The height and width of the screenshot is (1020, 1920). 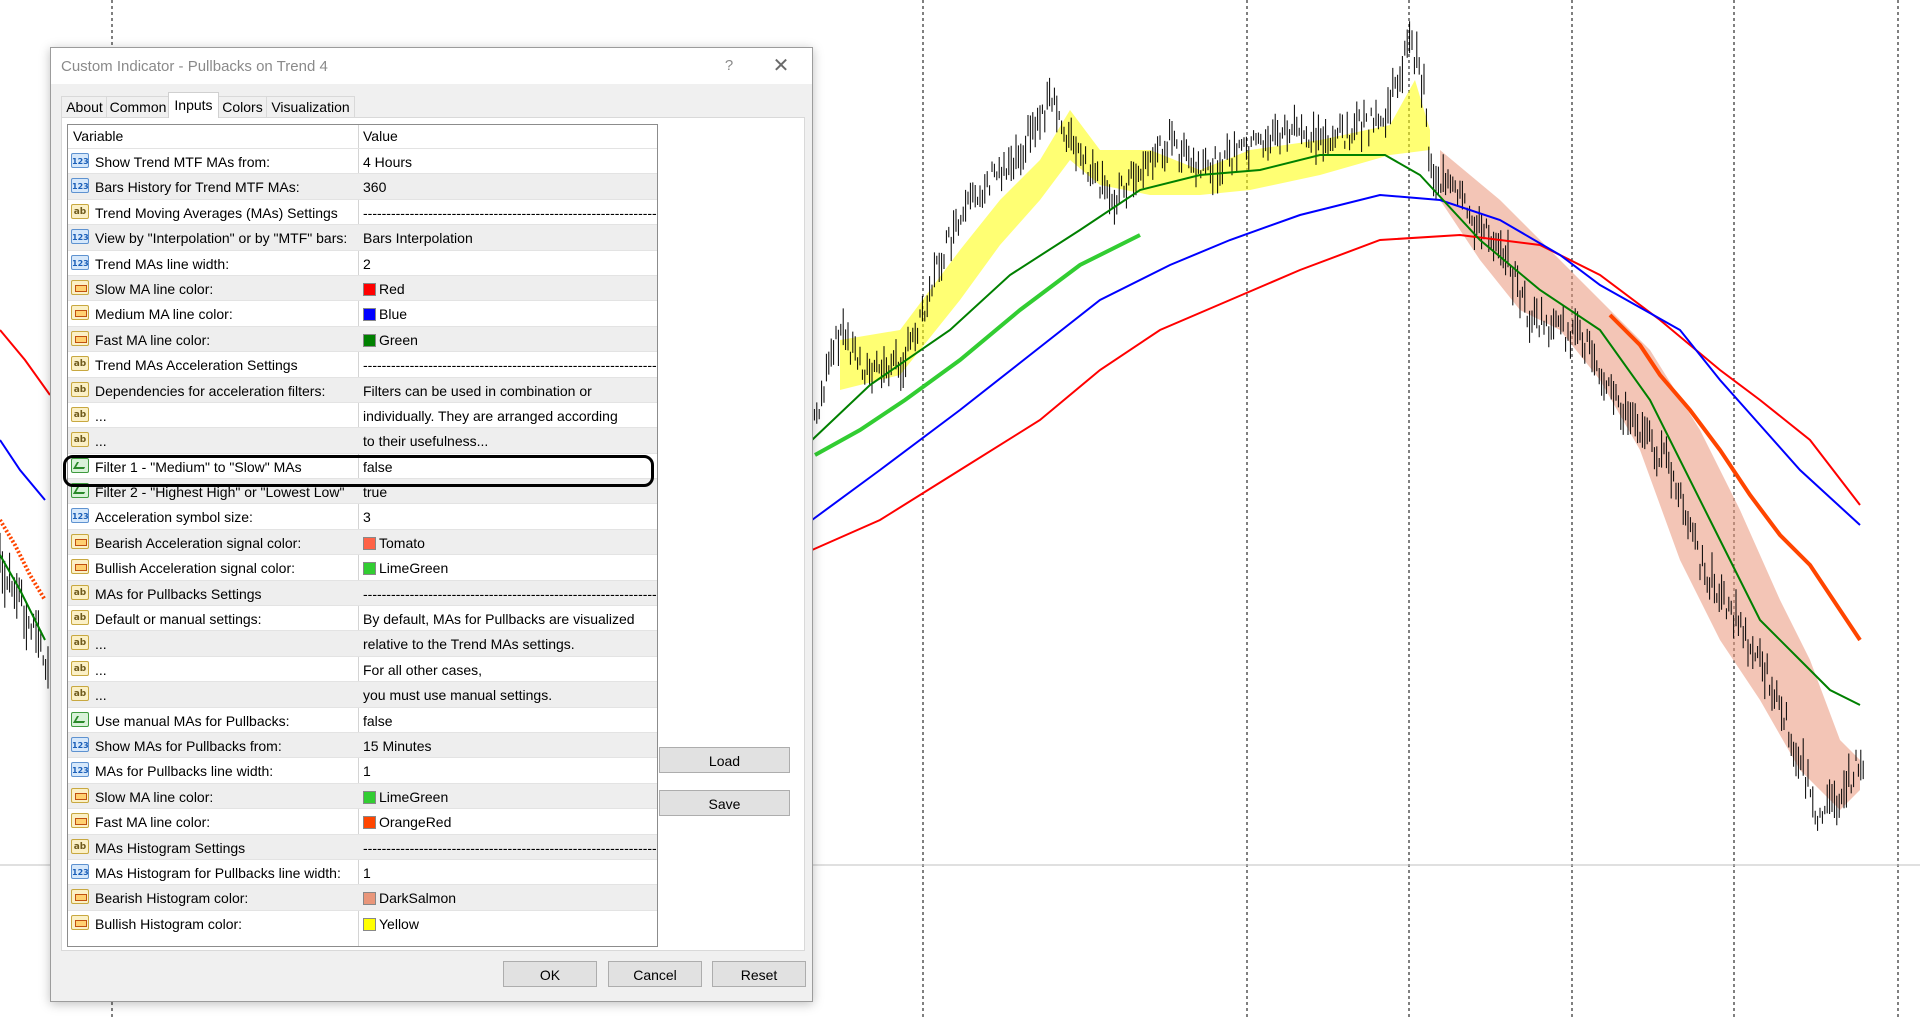 I want to click on input-row: 123 Bars History for Trend MTF MAs: 360, so click(x=362, y=186).